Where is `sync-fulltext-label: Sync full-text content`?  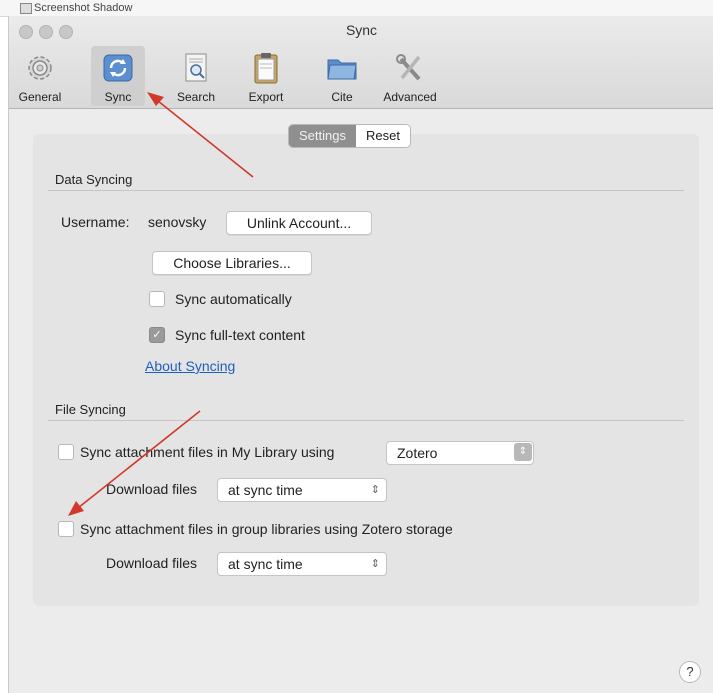 sync-fulltext-label: Sync full-text content is located at coordinates (240, 335).